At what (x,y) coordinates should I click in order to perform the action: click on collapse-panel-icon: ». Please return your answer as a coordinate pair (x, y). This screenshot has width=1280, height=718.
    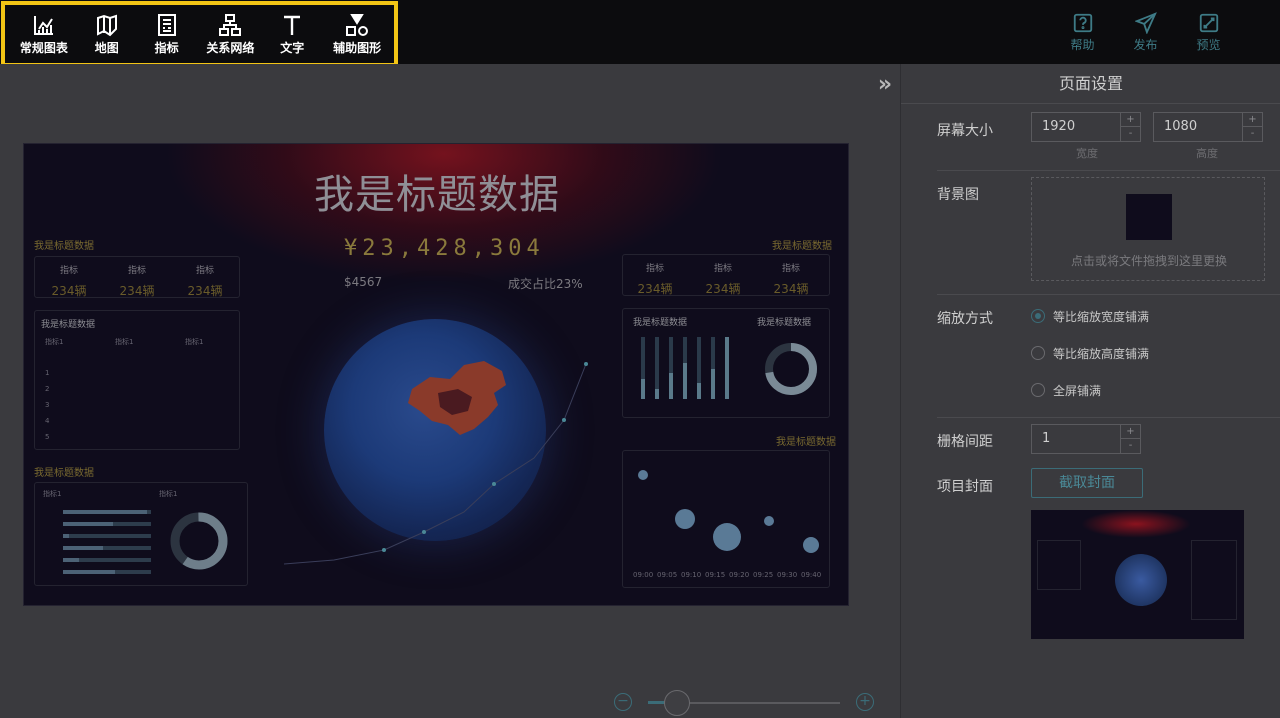
    Looking at the image, I should click on (885, 85).